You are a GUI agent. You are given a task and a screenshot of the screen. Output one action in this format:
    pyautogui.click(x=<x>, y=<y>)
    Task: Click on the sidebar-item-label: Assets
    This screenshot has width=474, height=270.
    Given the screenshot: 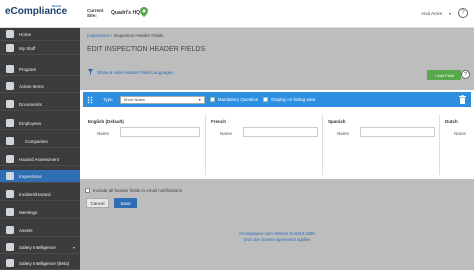 What is the action you would take?
    pyautogui.click(x=26, y=230)
    